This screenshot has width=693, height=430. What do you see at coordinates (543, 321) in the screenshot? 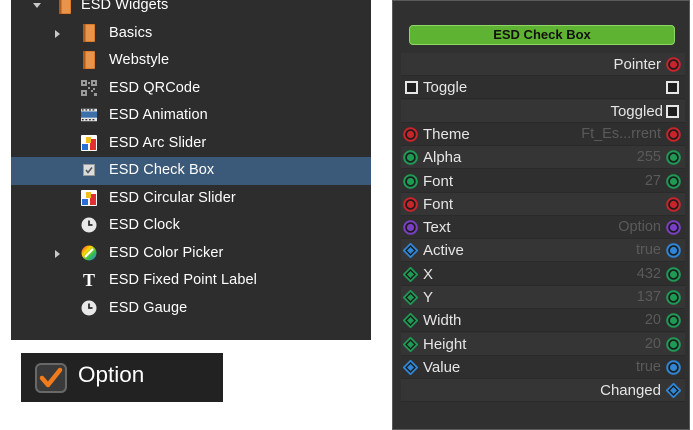
I see `property-row-width: Width 20` at bounding box center [543, 321].